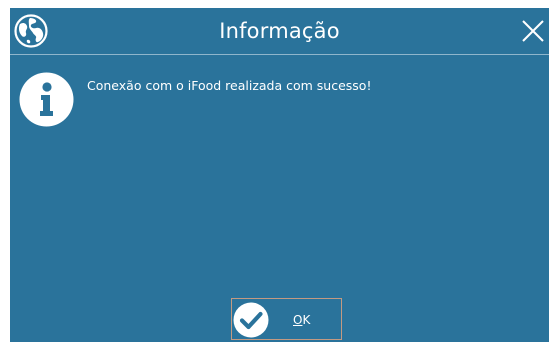  I want to click on title-bar: Informação, so click(279, 31).